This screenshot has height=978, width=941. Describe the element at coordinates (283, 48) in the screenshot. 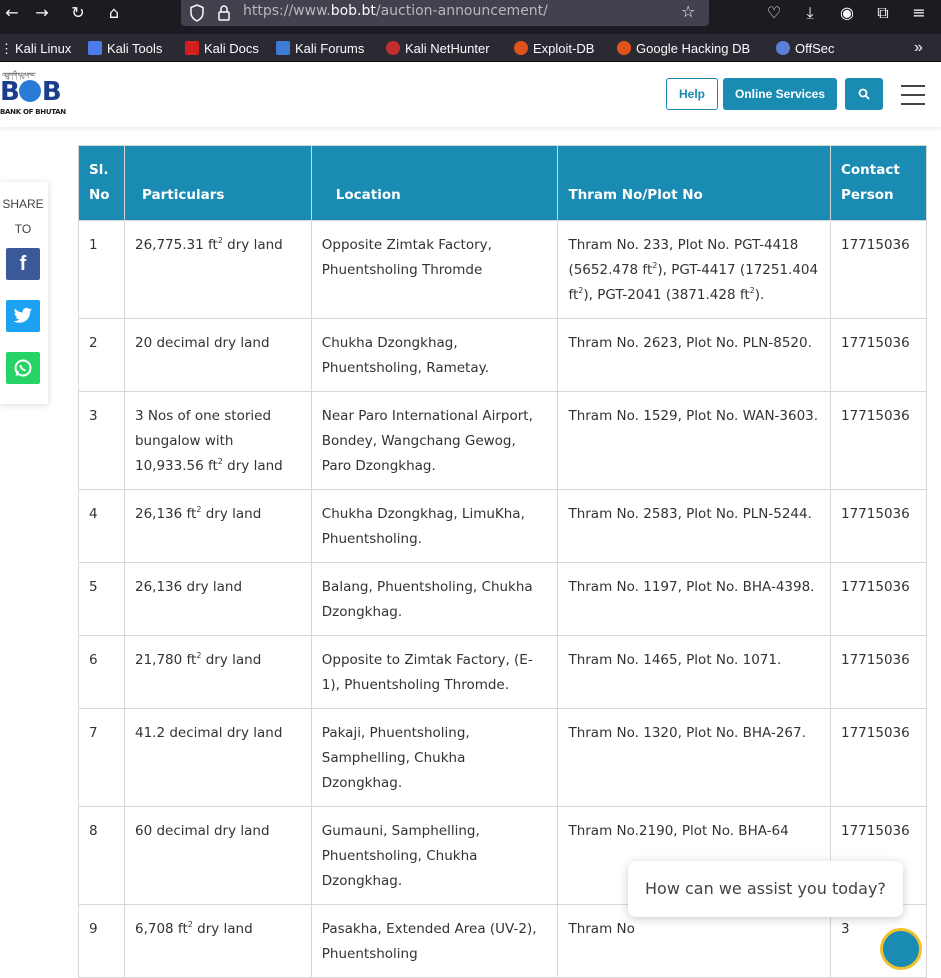

I see `kali-forums-favicon` at that location.